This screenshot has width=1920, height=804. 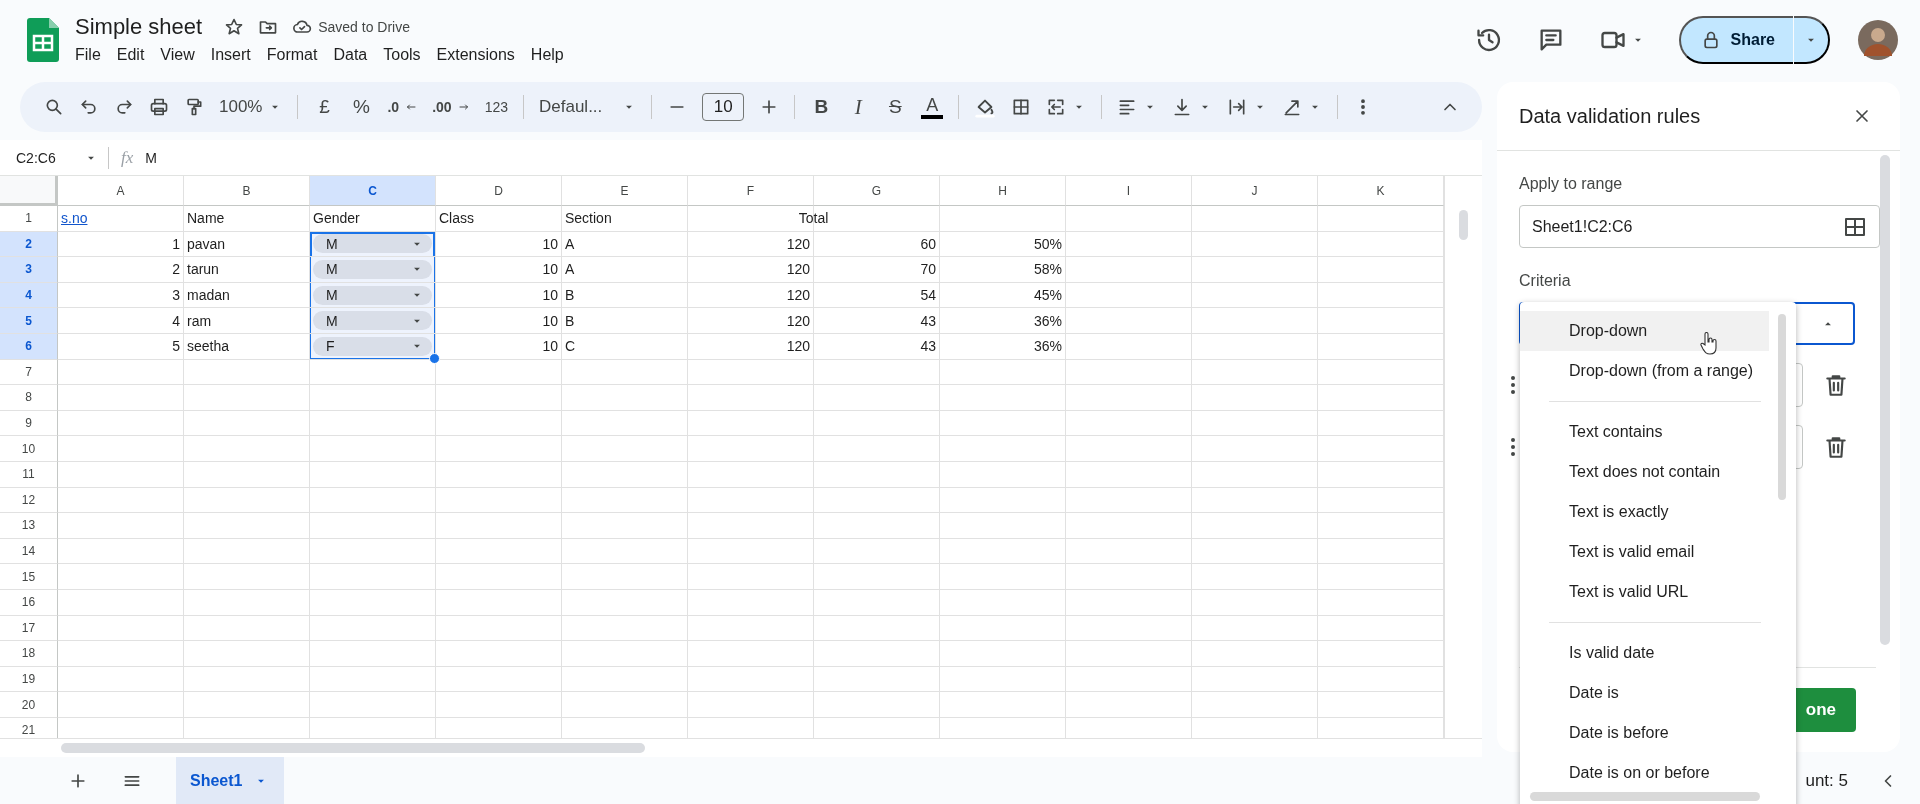 I want to click on function-label: fx, so click(x=127, y=157).